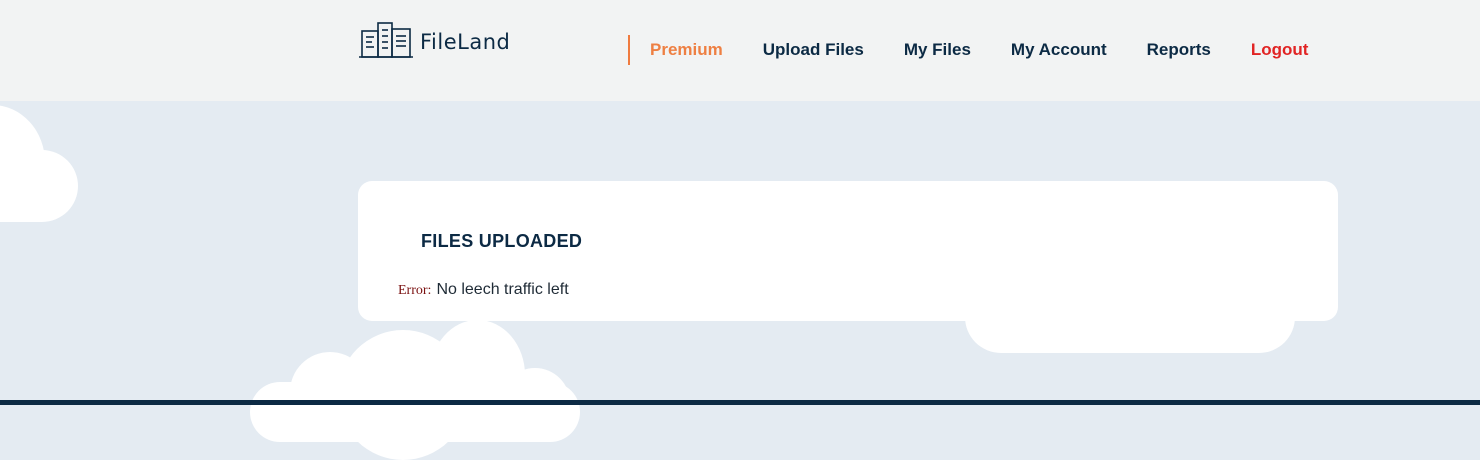 This screenshot has width=1480, height=460. I want to click on logo: FileLand, so click(434, 38).